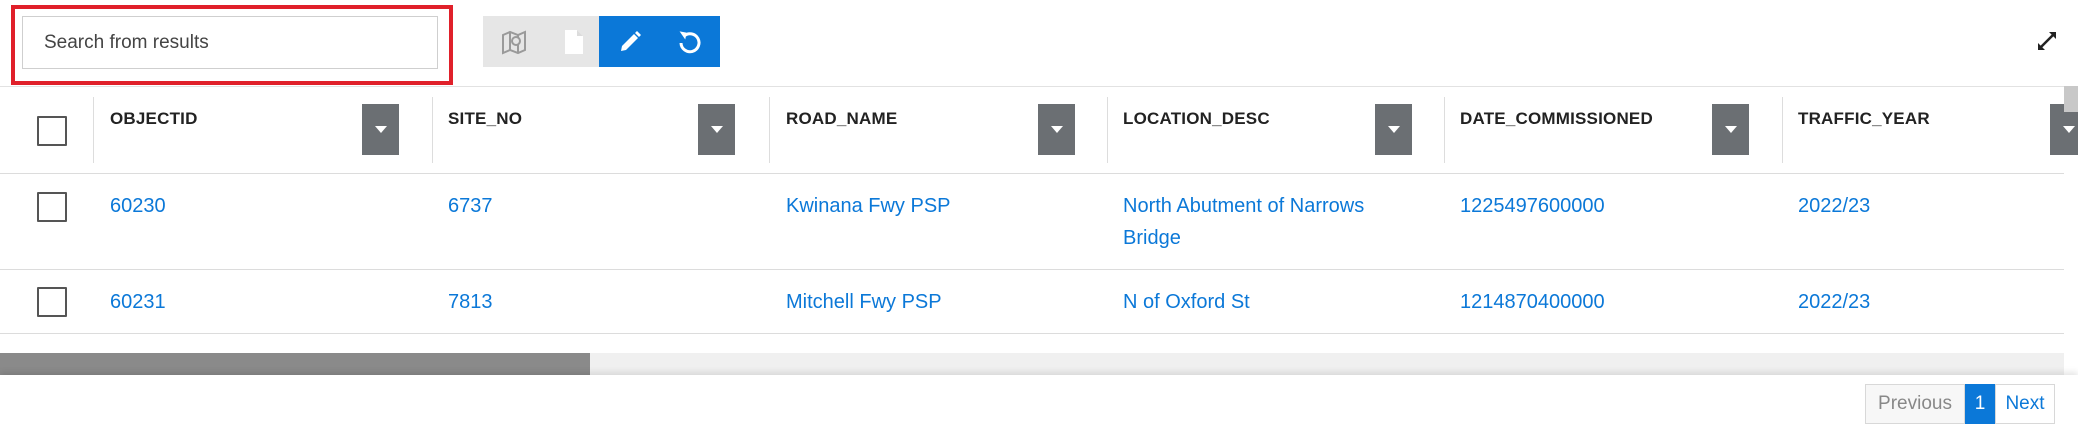 This screenshot has width=2078, height=432. Describe the element at coordinates (1196, 118) in the screenshot. I see `column-header-label: LOCATION_DESC` at that location.